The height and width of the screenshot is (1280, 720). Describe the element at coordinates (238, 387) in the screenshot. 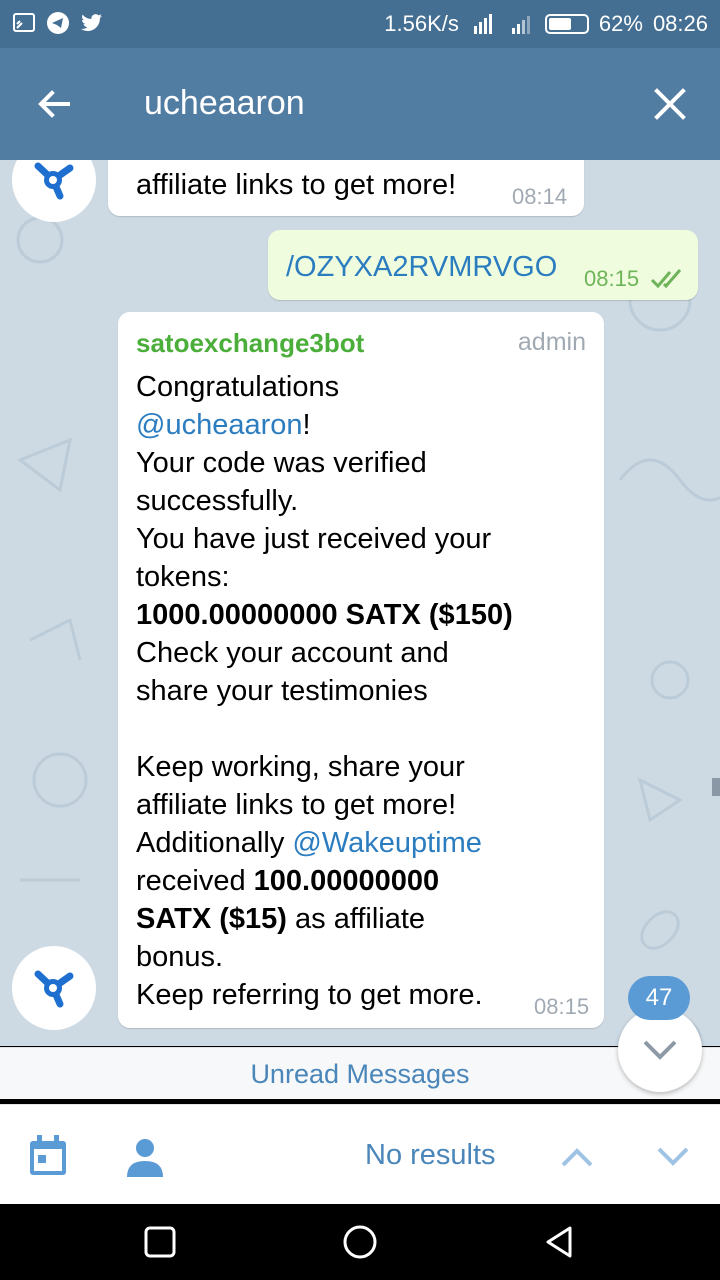

I see `line-congratulations: Congratulations` at that location.